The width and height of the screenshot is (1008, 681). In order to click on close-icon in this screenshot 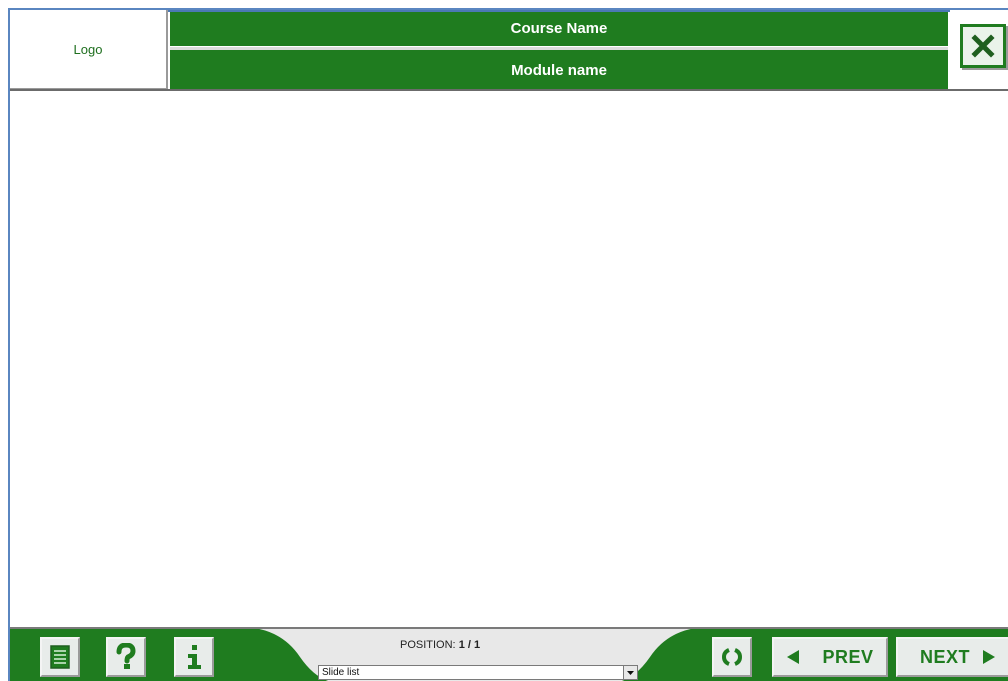, I will do `click(983, 46)`.